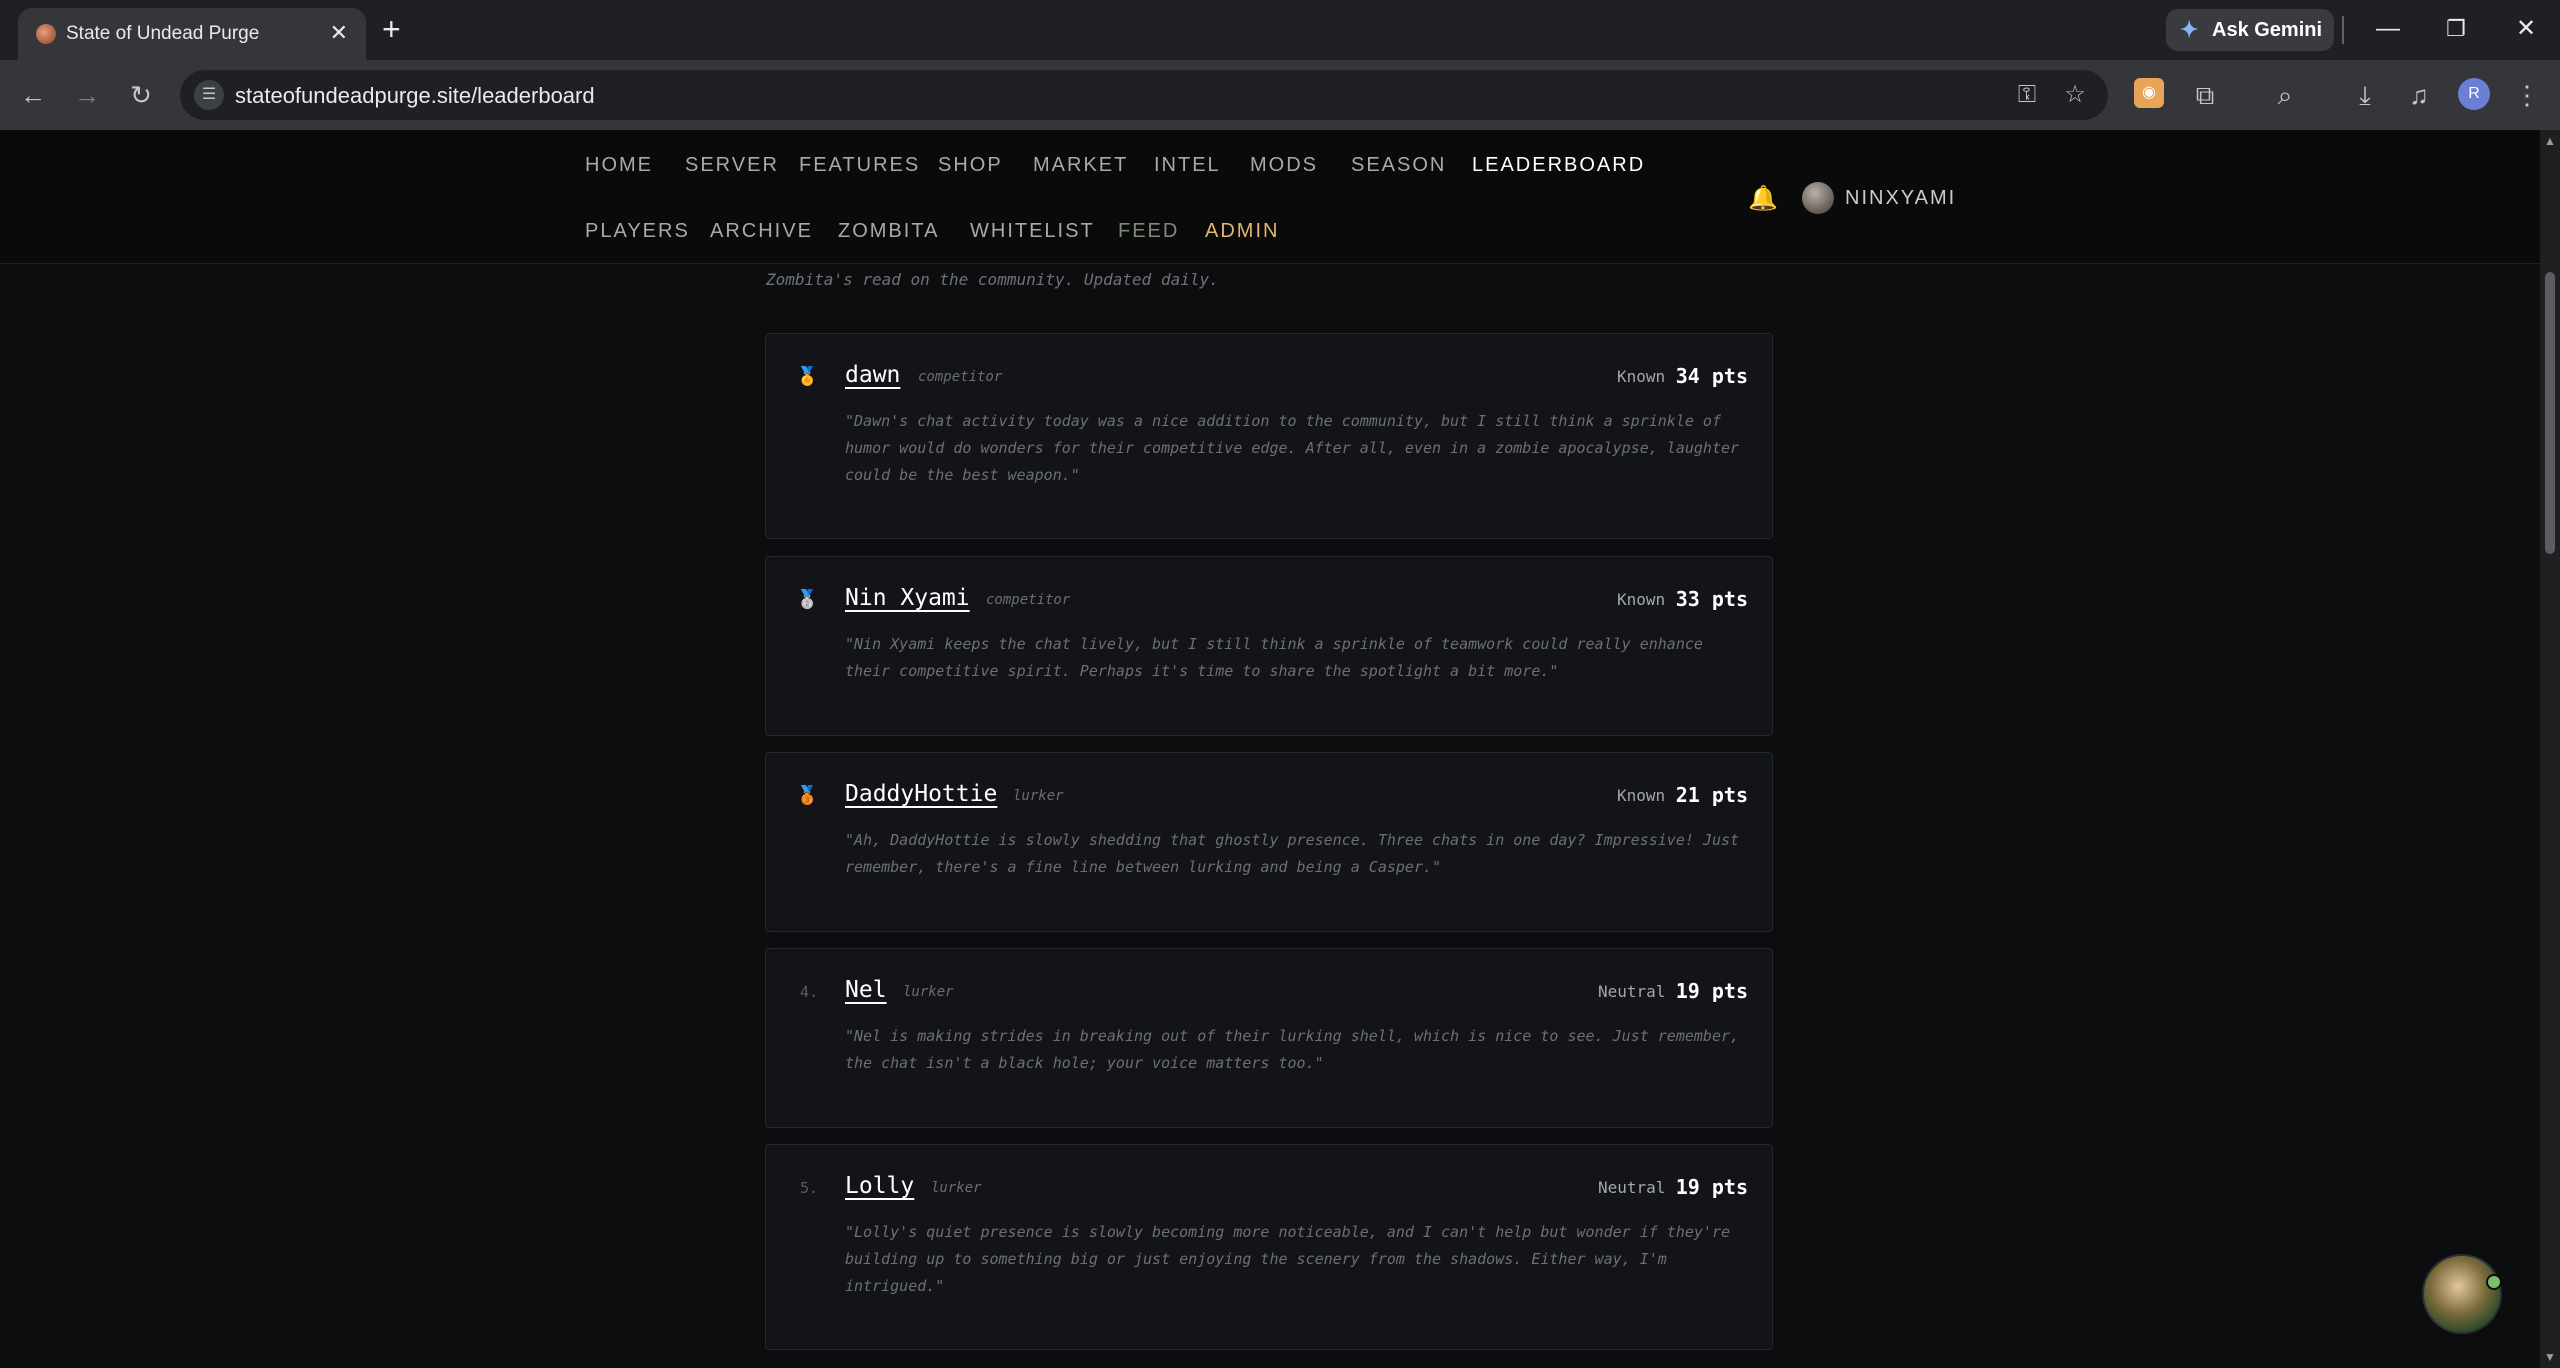  What do you see at coordinates (1763, 198) in the screenshot?
I see `notification-bell-icon: 🔔` at bounding box center [1763, 198].